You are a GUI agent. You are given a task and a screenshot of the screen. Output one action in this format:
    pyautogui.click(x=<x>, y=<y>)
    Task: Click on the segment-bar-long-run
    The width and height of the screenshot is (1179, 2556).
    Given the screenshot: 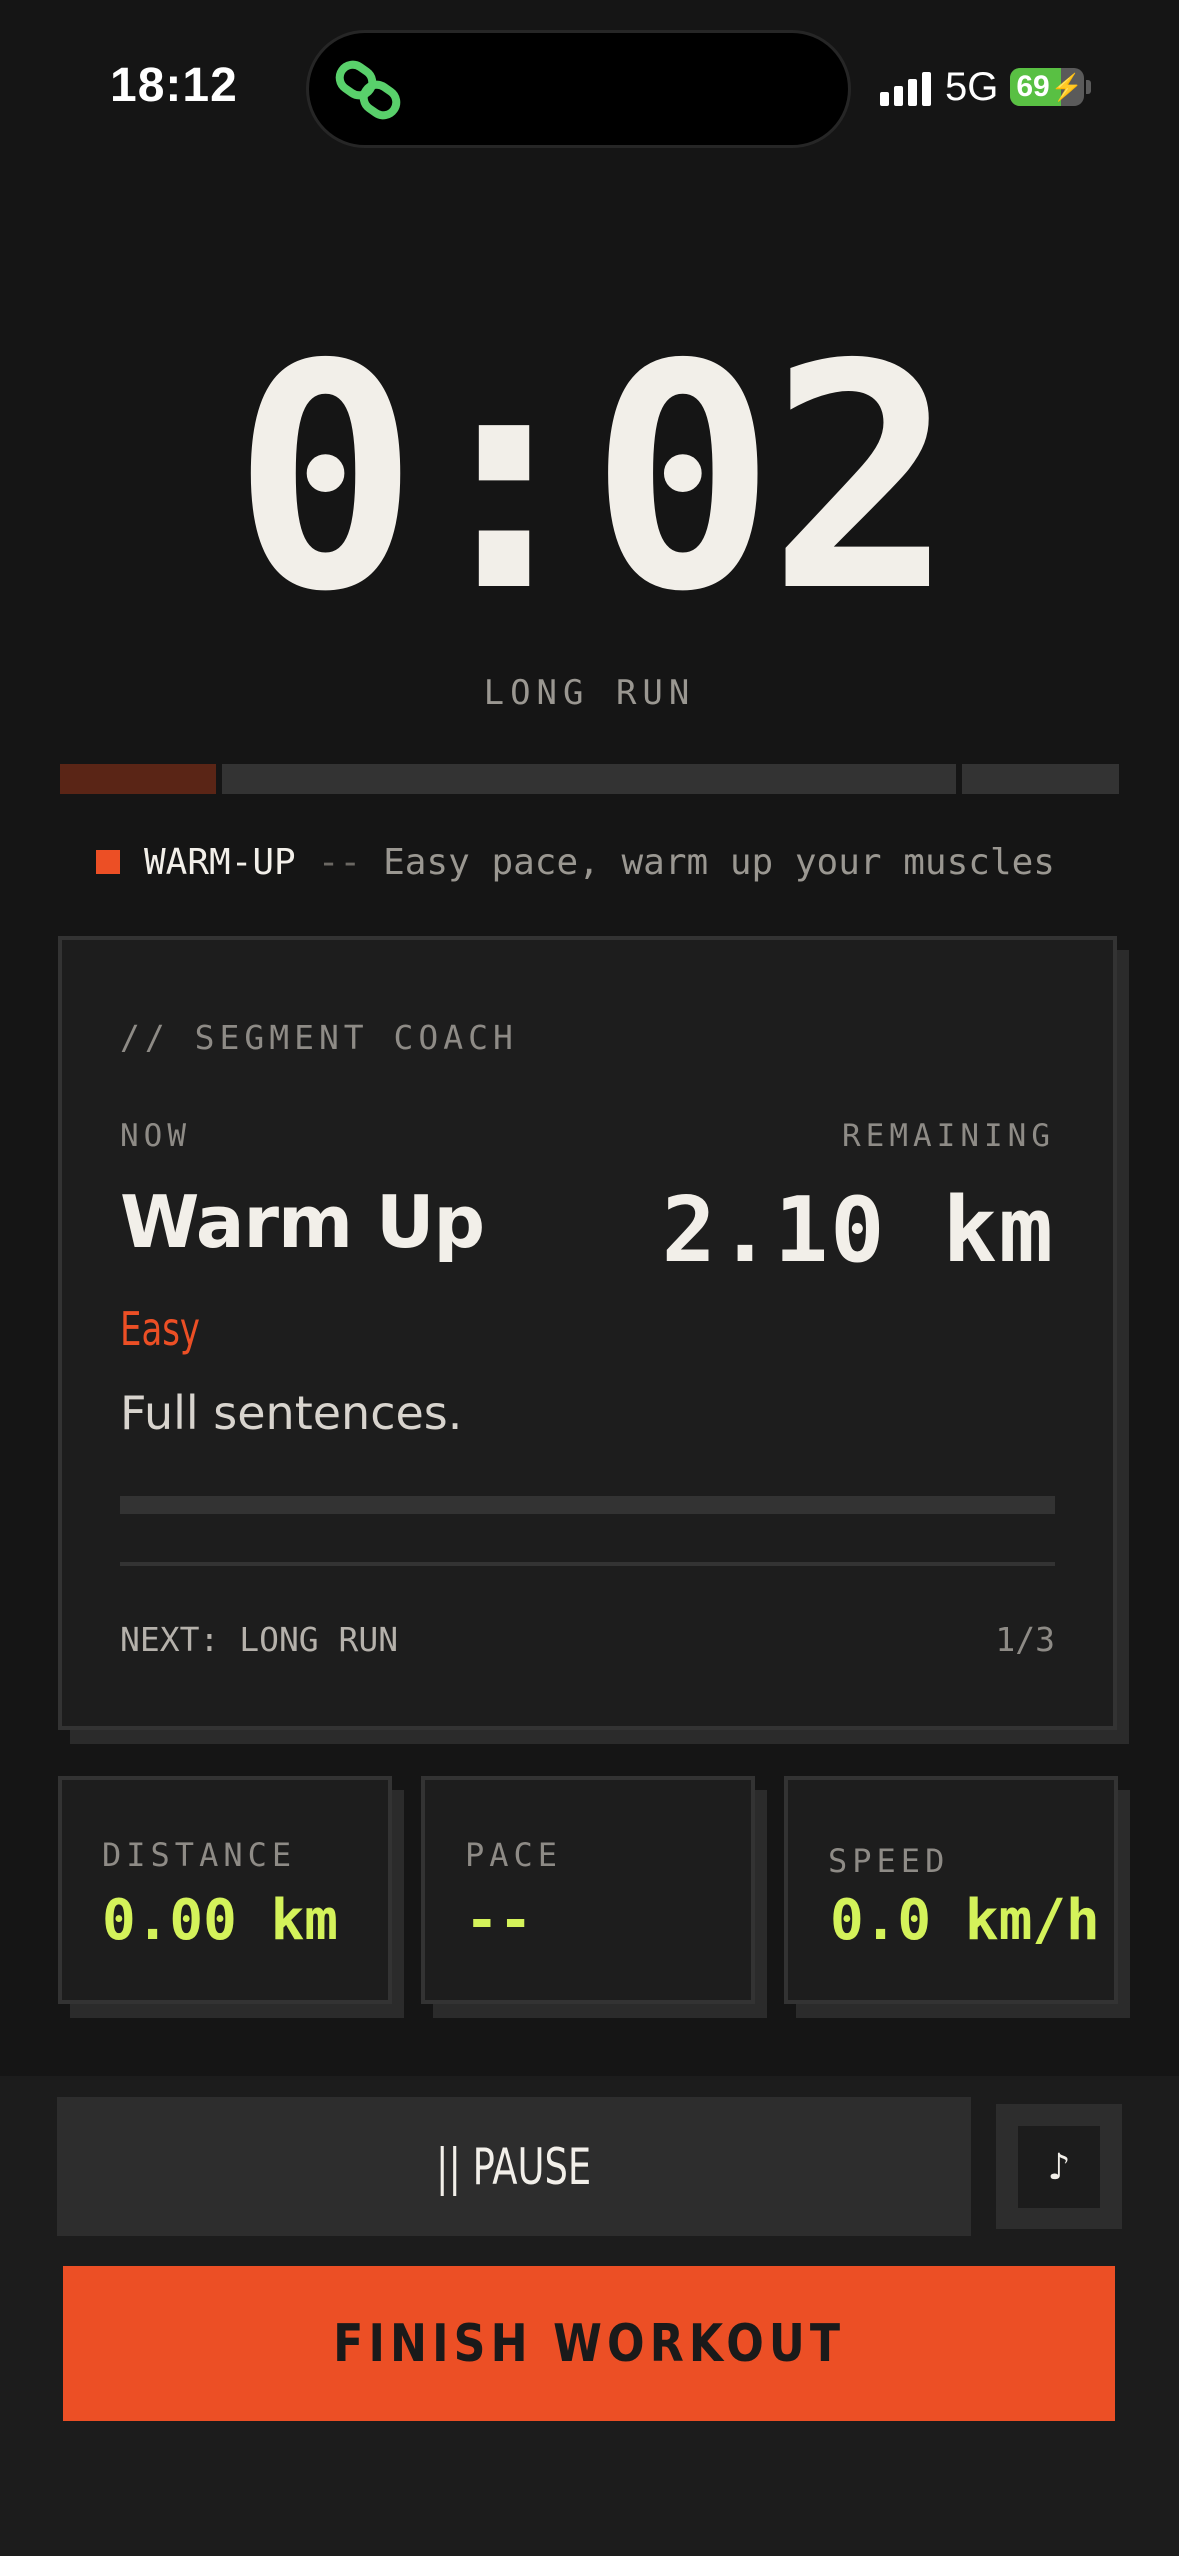 What is the action you would take?
    pyautogui.click(x=589, y=779)
    